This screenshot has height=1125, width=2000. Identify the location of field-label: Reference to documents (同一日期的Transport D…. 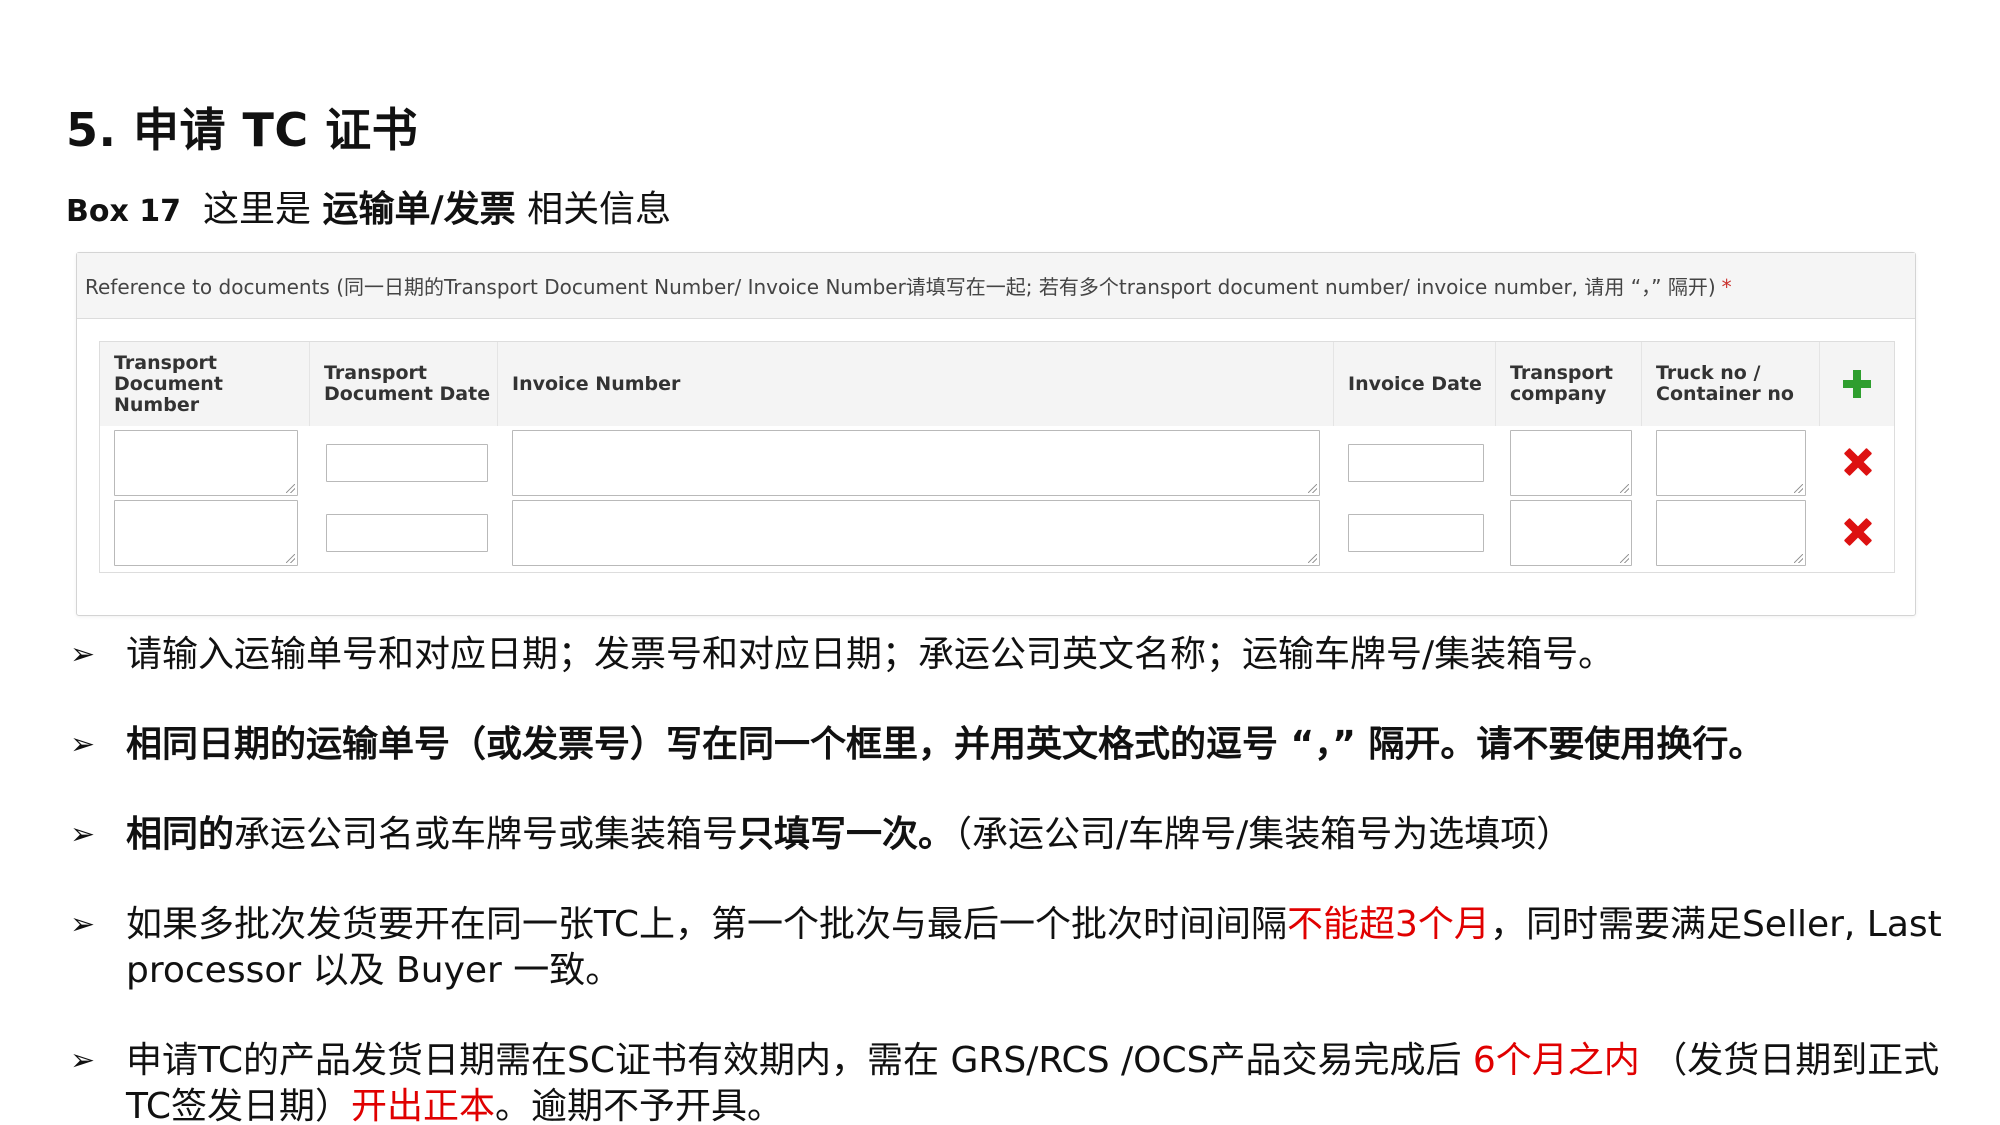
(900, 287).